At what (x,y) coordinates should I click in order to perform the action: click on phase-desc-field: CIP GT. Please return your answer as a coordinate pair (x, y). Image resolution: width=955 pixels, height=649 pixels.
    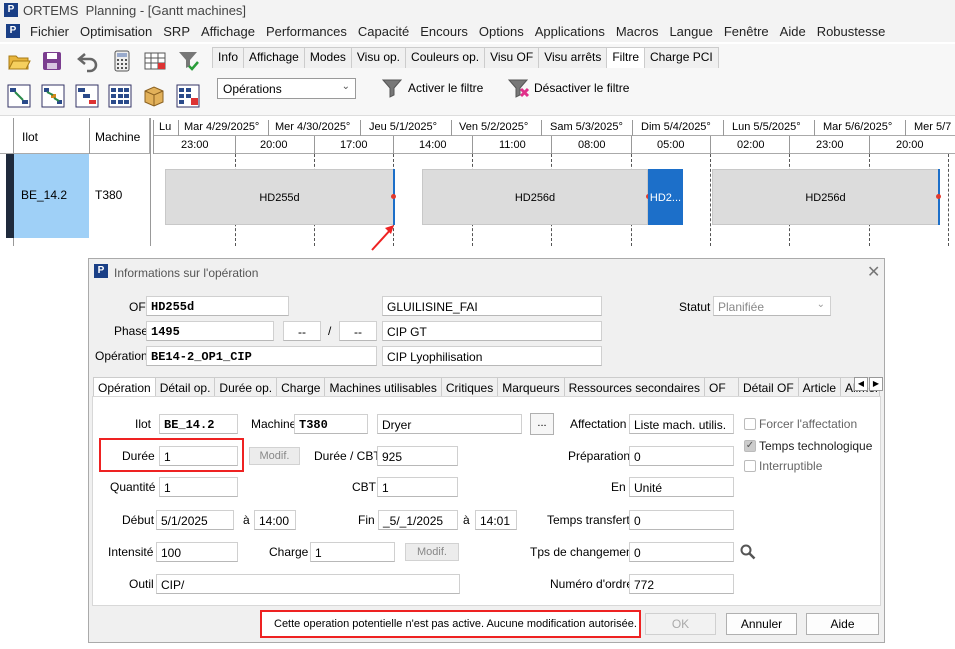
    Looking at the image, I should click on (492, 331).